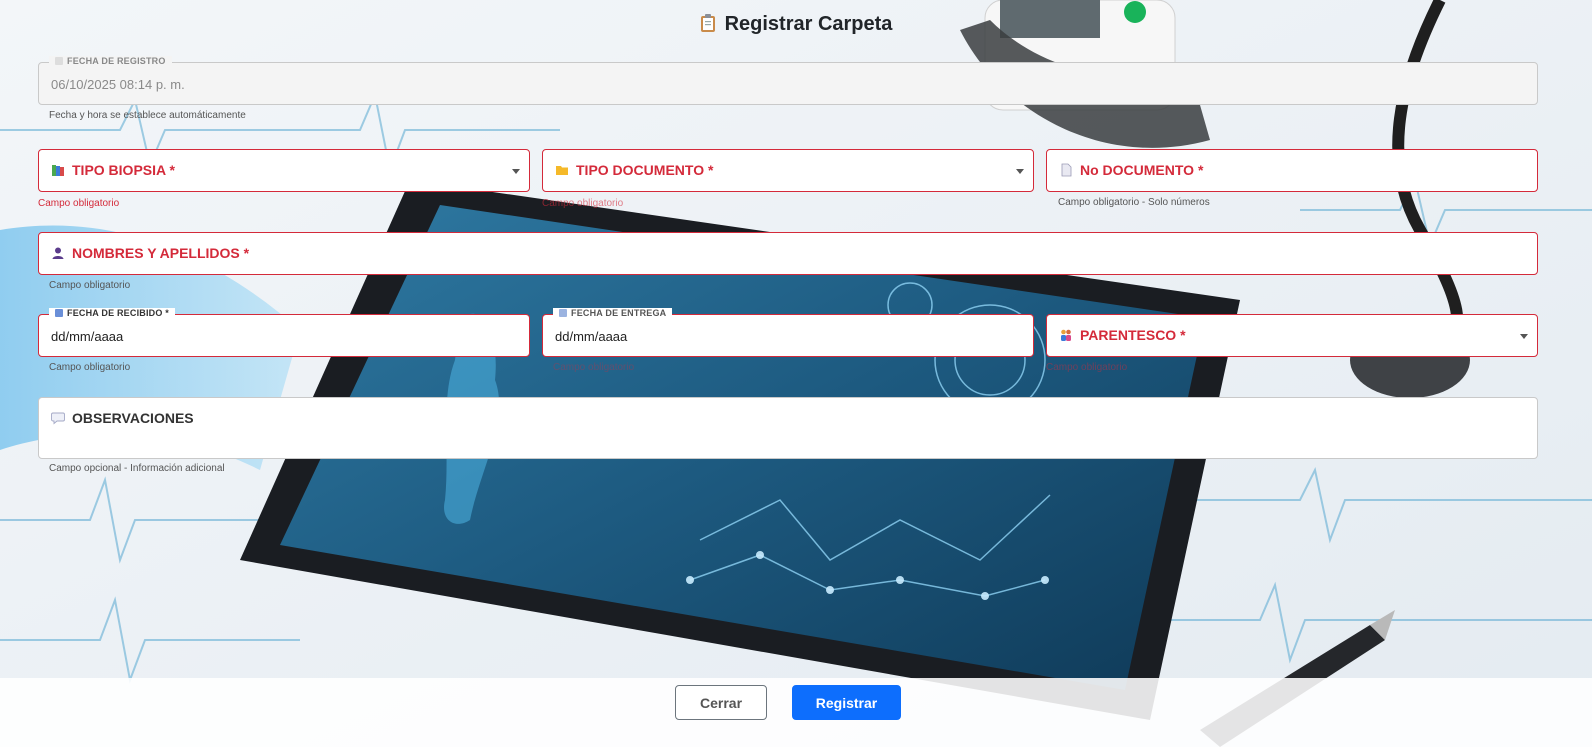  Describe the element at coordinates (123, 170) in the screenshot. I see `tipo-biopsia-label: TIPO BIOPSIA *` at that location.